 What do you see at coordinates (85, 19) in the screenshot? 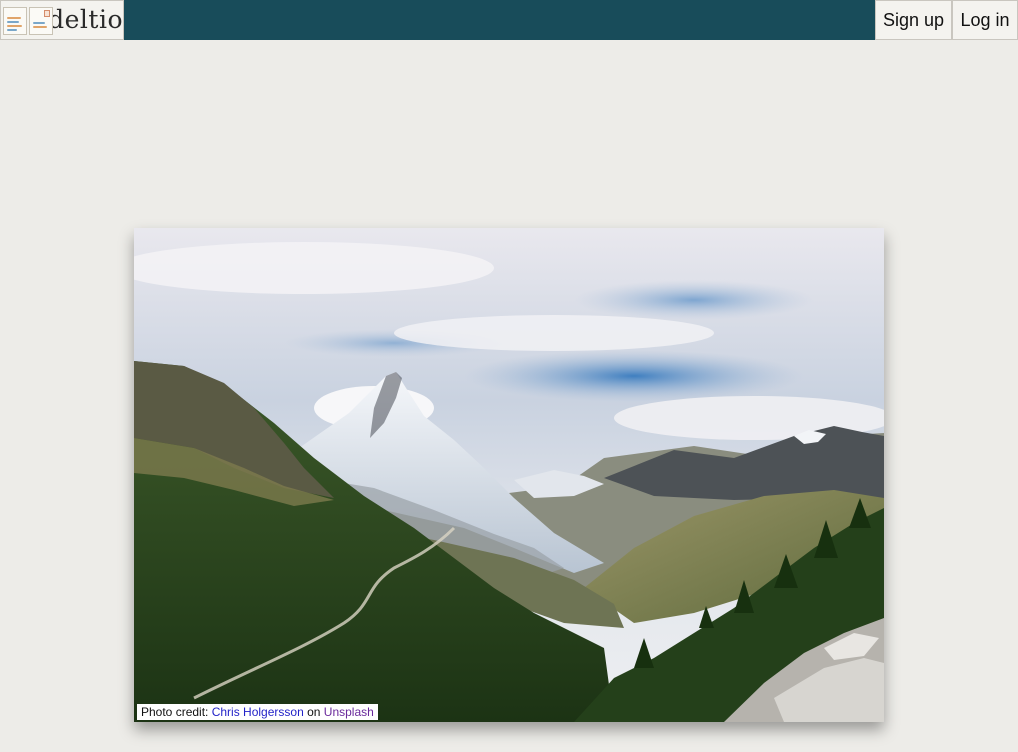
I see `brand-name: deltio` at bounding box center [85, 19].